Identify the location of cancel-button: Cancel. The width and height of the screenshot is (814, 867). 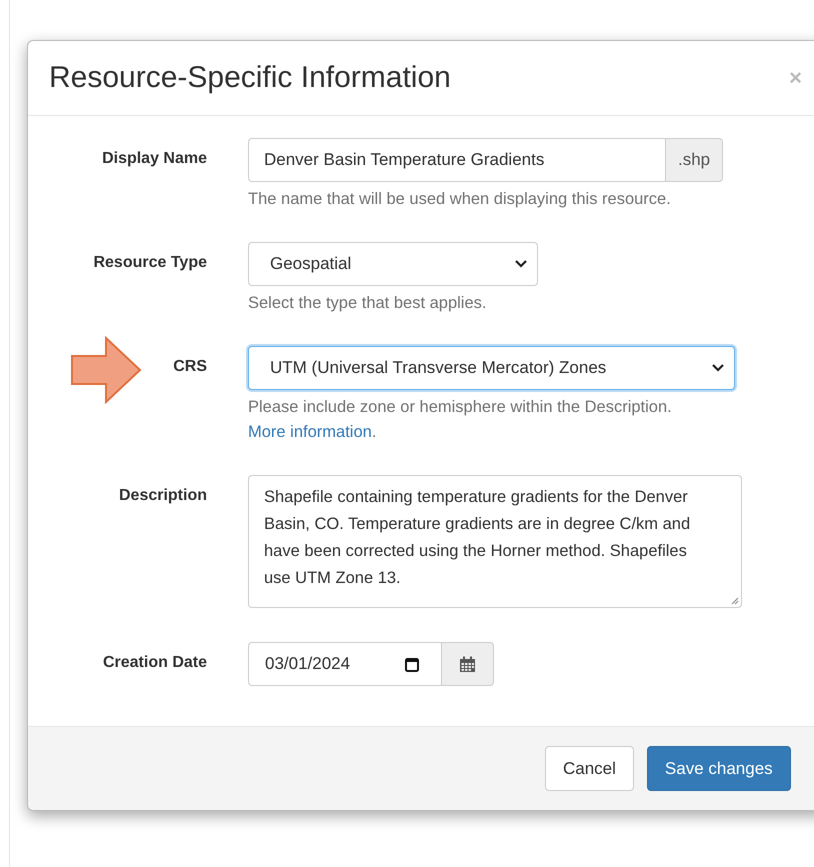
(589, 768).